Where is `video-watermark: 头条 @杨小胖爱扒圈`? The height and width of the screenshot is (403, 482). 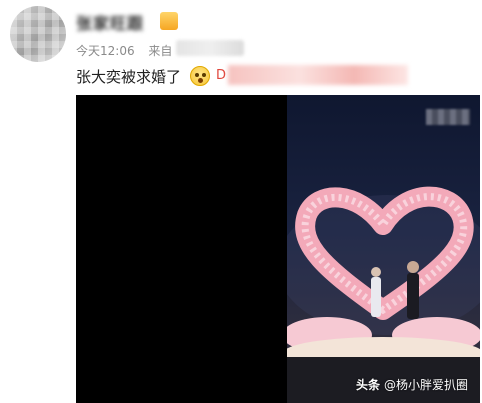 video-watermark: 头条 @杨小胖爱扒圈 is located at coordinates (412, 384).